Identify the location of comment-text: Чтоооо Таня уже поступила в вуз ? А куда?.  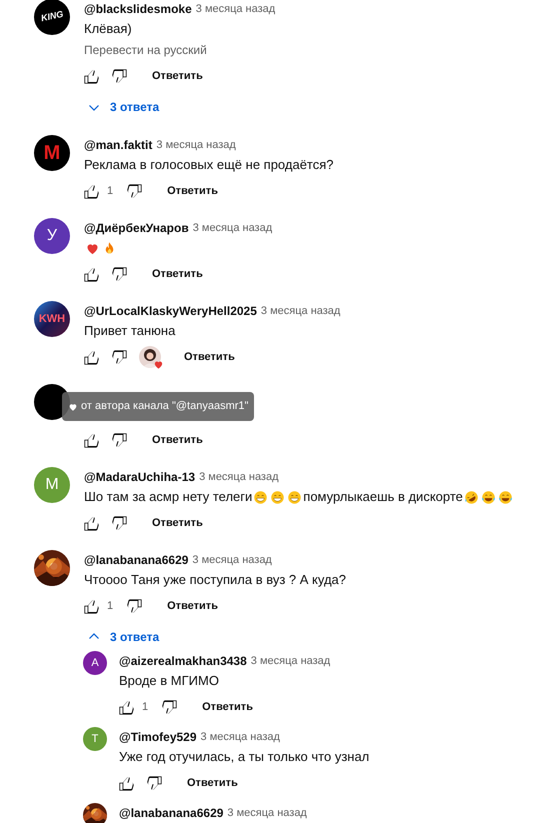
(215, 580).